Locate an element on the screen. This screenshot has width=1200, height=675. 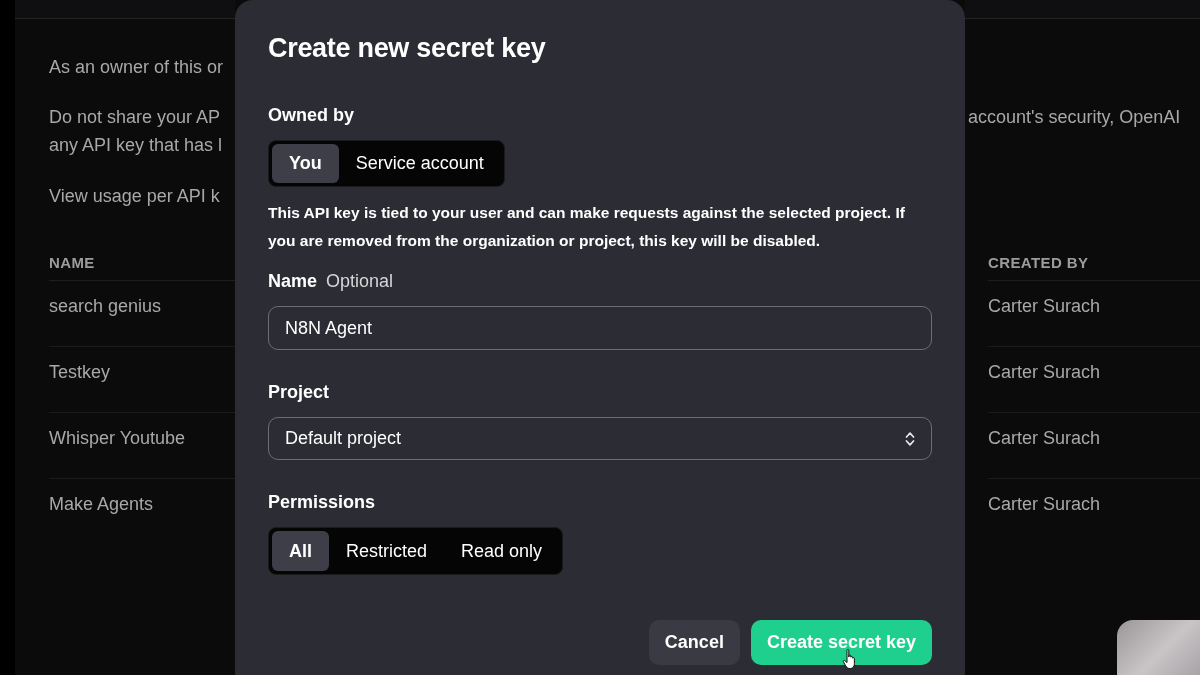
segment-option: Service account is located at coordinates (419, 163).